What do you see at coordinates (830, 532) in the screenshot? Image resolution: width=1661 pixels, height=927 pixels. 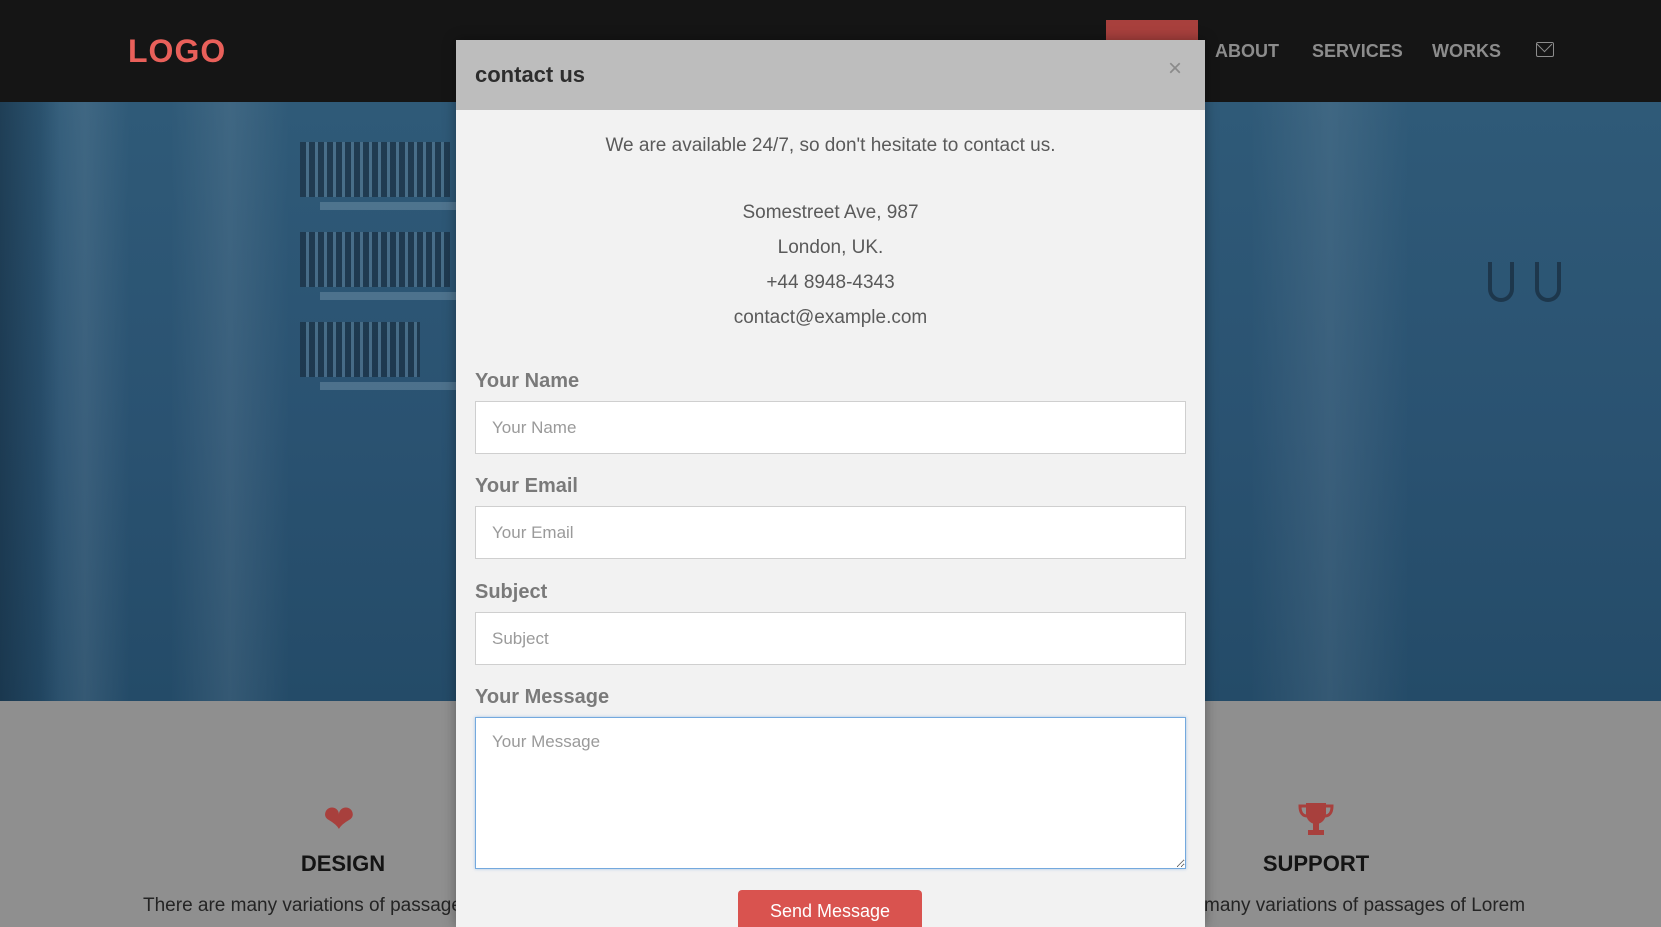 I see `email-input` at bounding box center [830, 532].